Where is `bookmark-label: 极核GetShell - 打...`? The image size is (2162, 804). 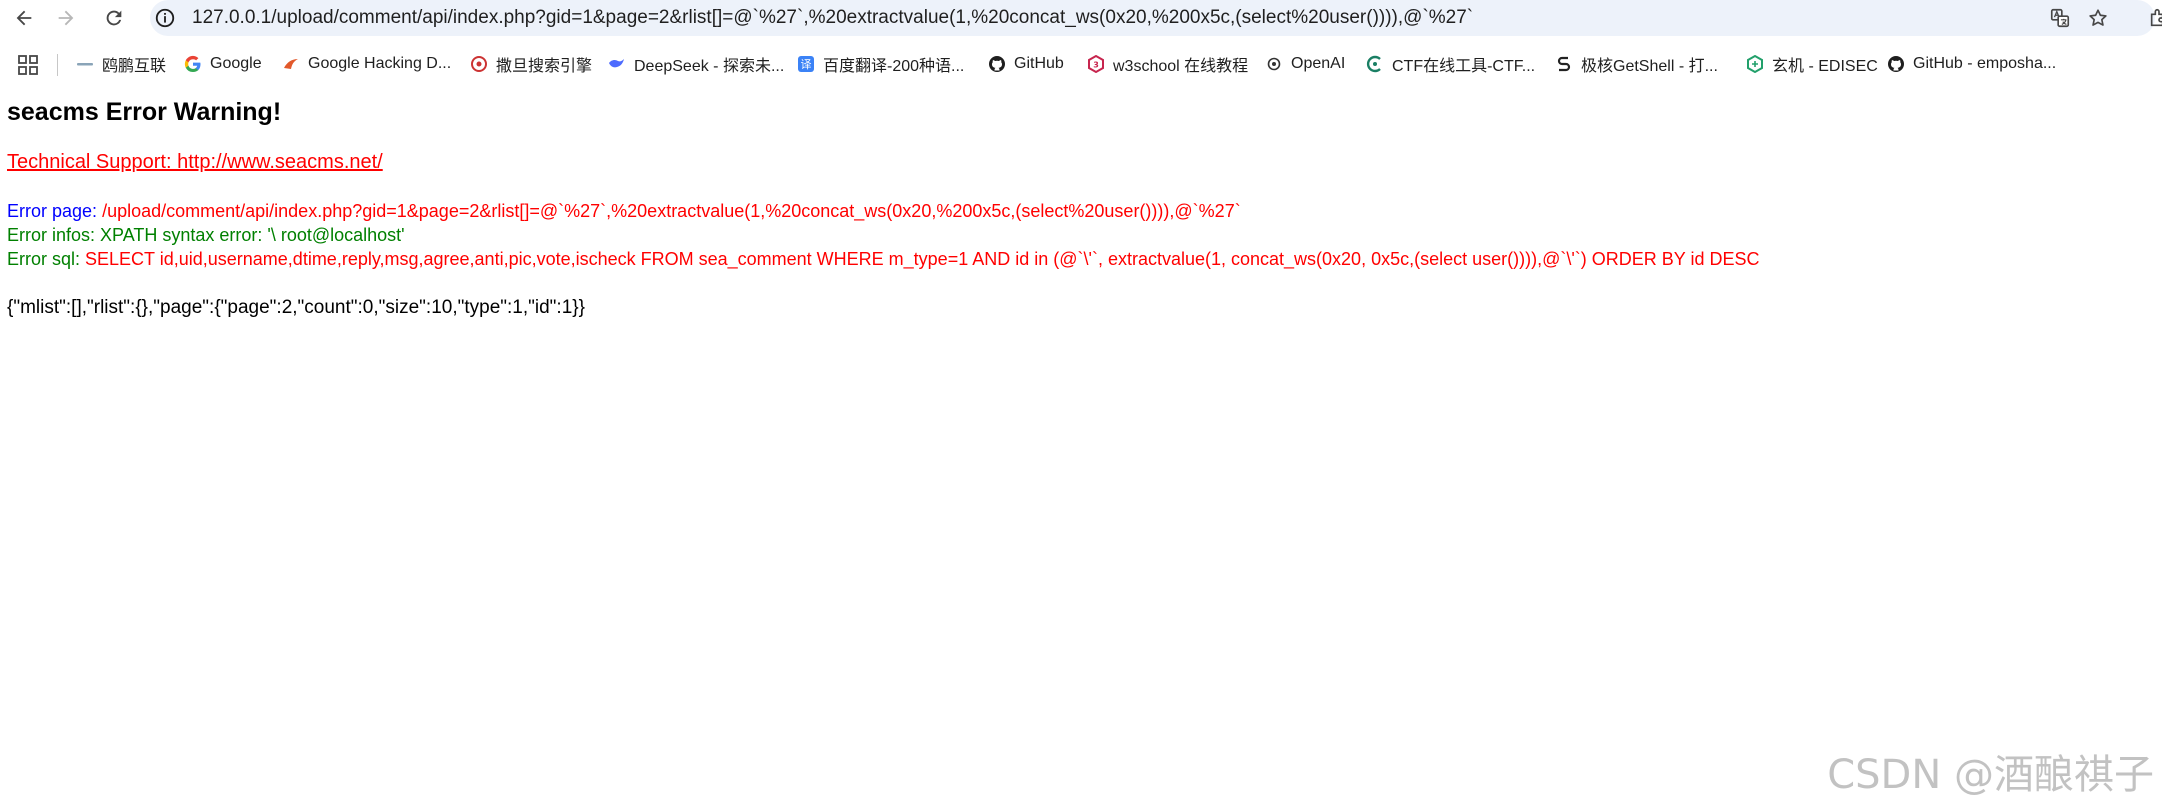
bookmark-label: 极核GetShell - 打... is located at coordinates (1649, 66).